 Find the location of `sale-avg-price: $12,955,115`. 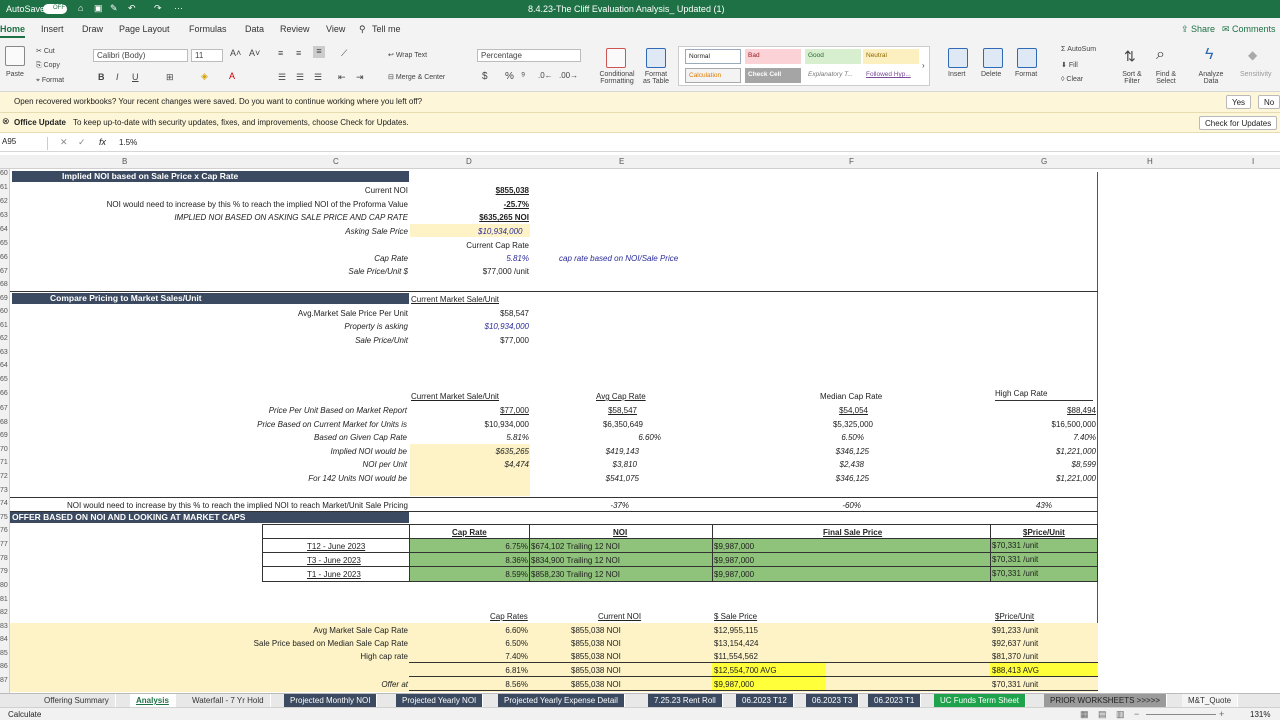

sale-avg-price: $12,955,115 is located at coordinates (736, 630).